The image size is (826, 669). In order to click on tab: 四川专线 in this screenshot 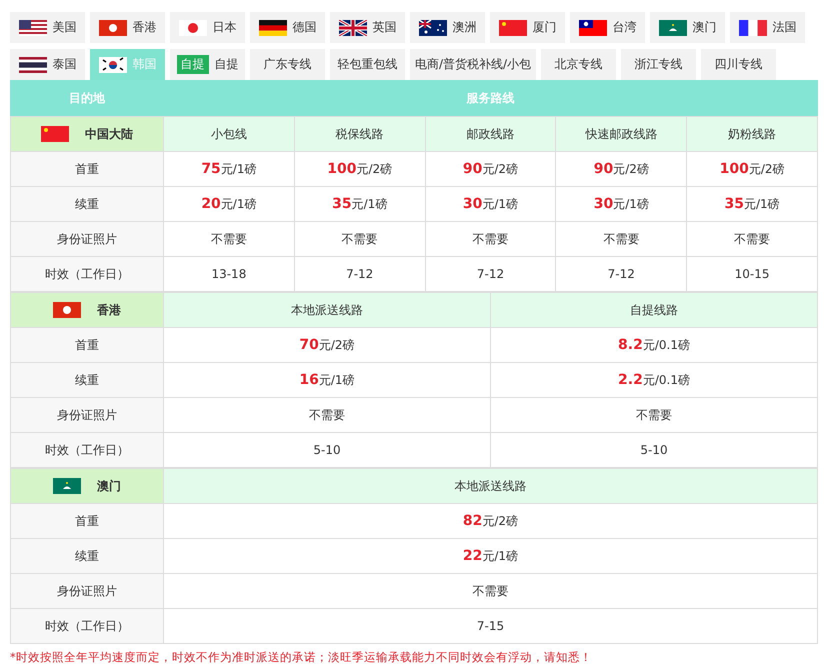, I will do `click(738, 64)`.